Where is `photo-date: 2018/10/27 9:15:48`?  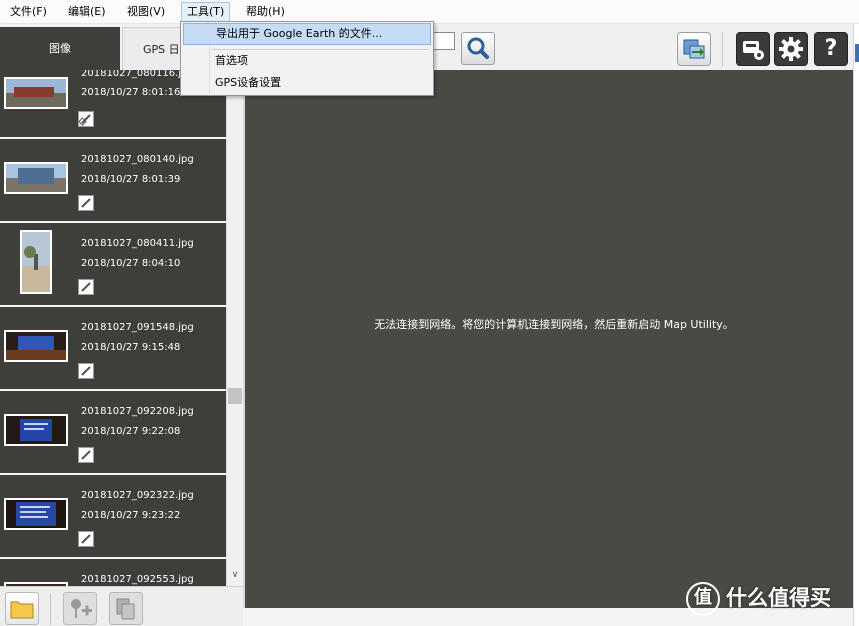
photo-date: 2018/10/27 9:15:48 is located at coordinates (131, 347).